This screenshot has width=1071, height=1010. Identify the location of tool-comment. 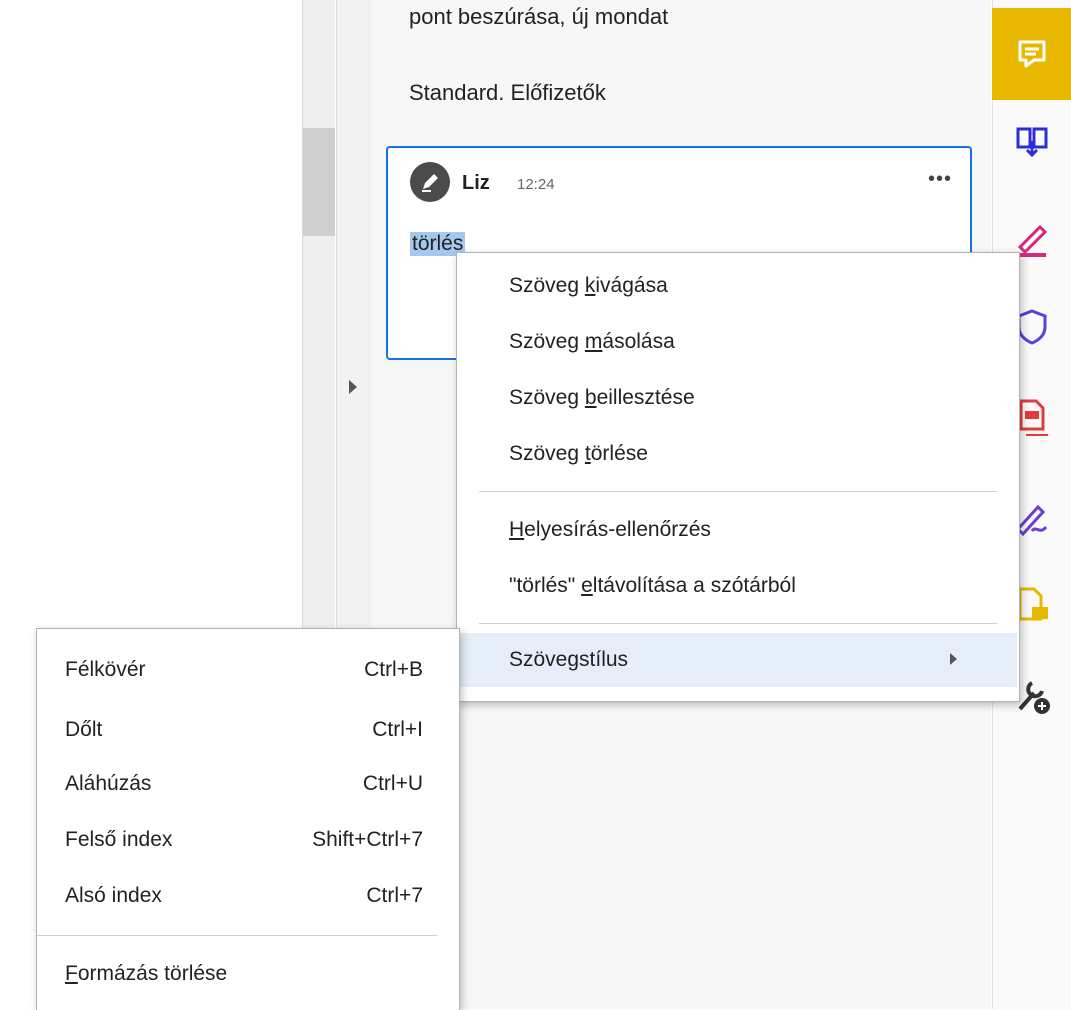
(1031, 54).